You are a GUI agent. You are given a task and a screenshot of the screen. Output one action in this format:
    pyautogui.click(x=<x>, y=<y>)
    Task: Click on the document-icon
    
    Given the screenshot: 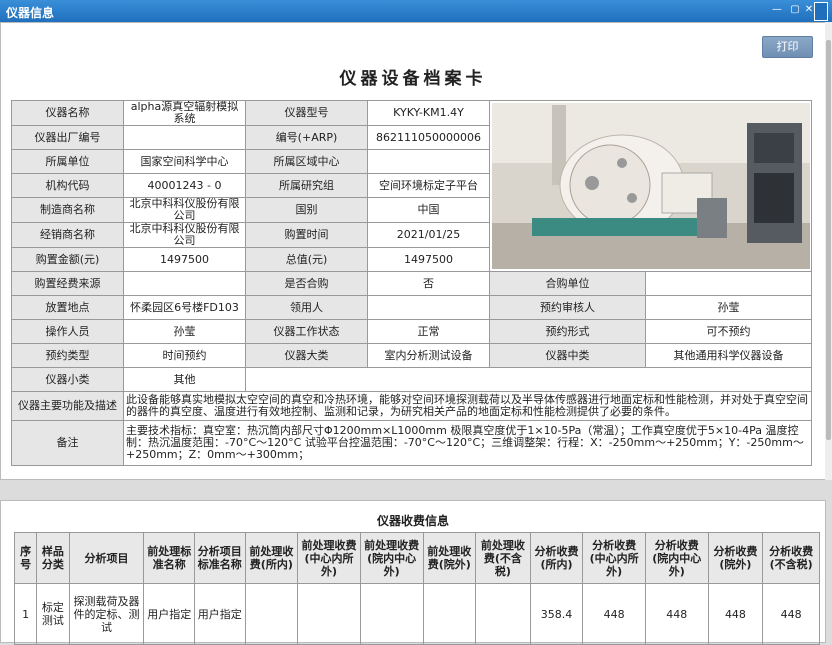 What is the action you would take?
    pyautogui.click(x=821, y=11)
    